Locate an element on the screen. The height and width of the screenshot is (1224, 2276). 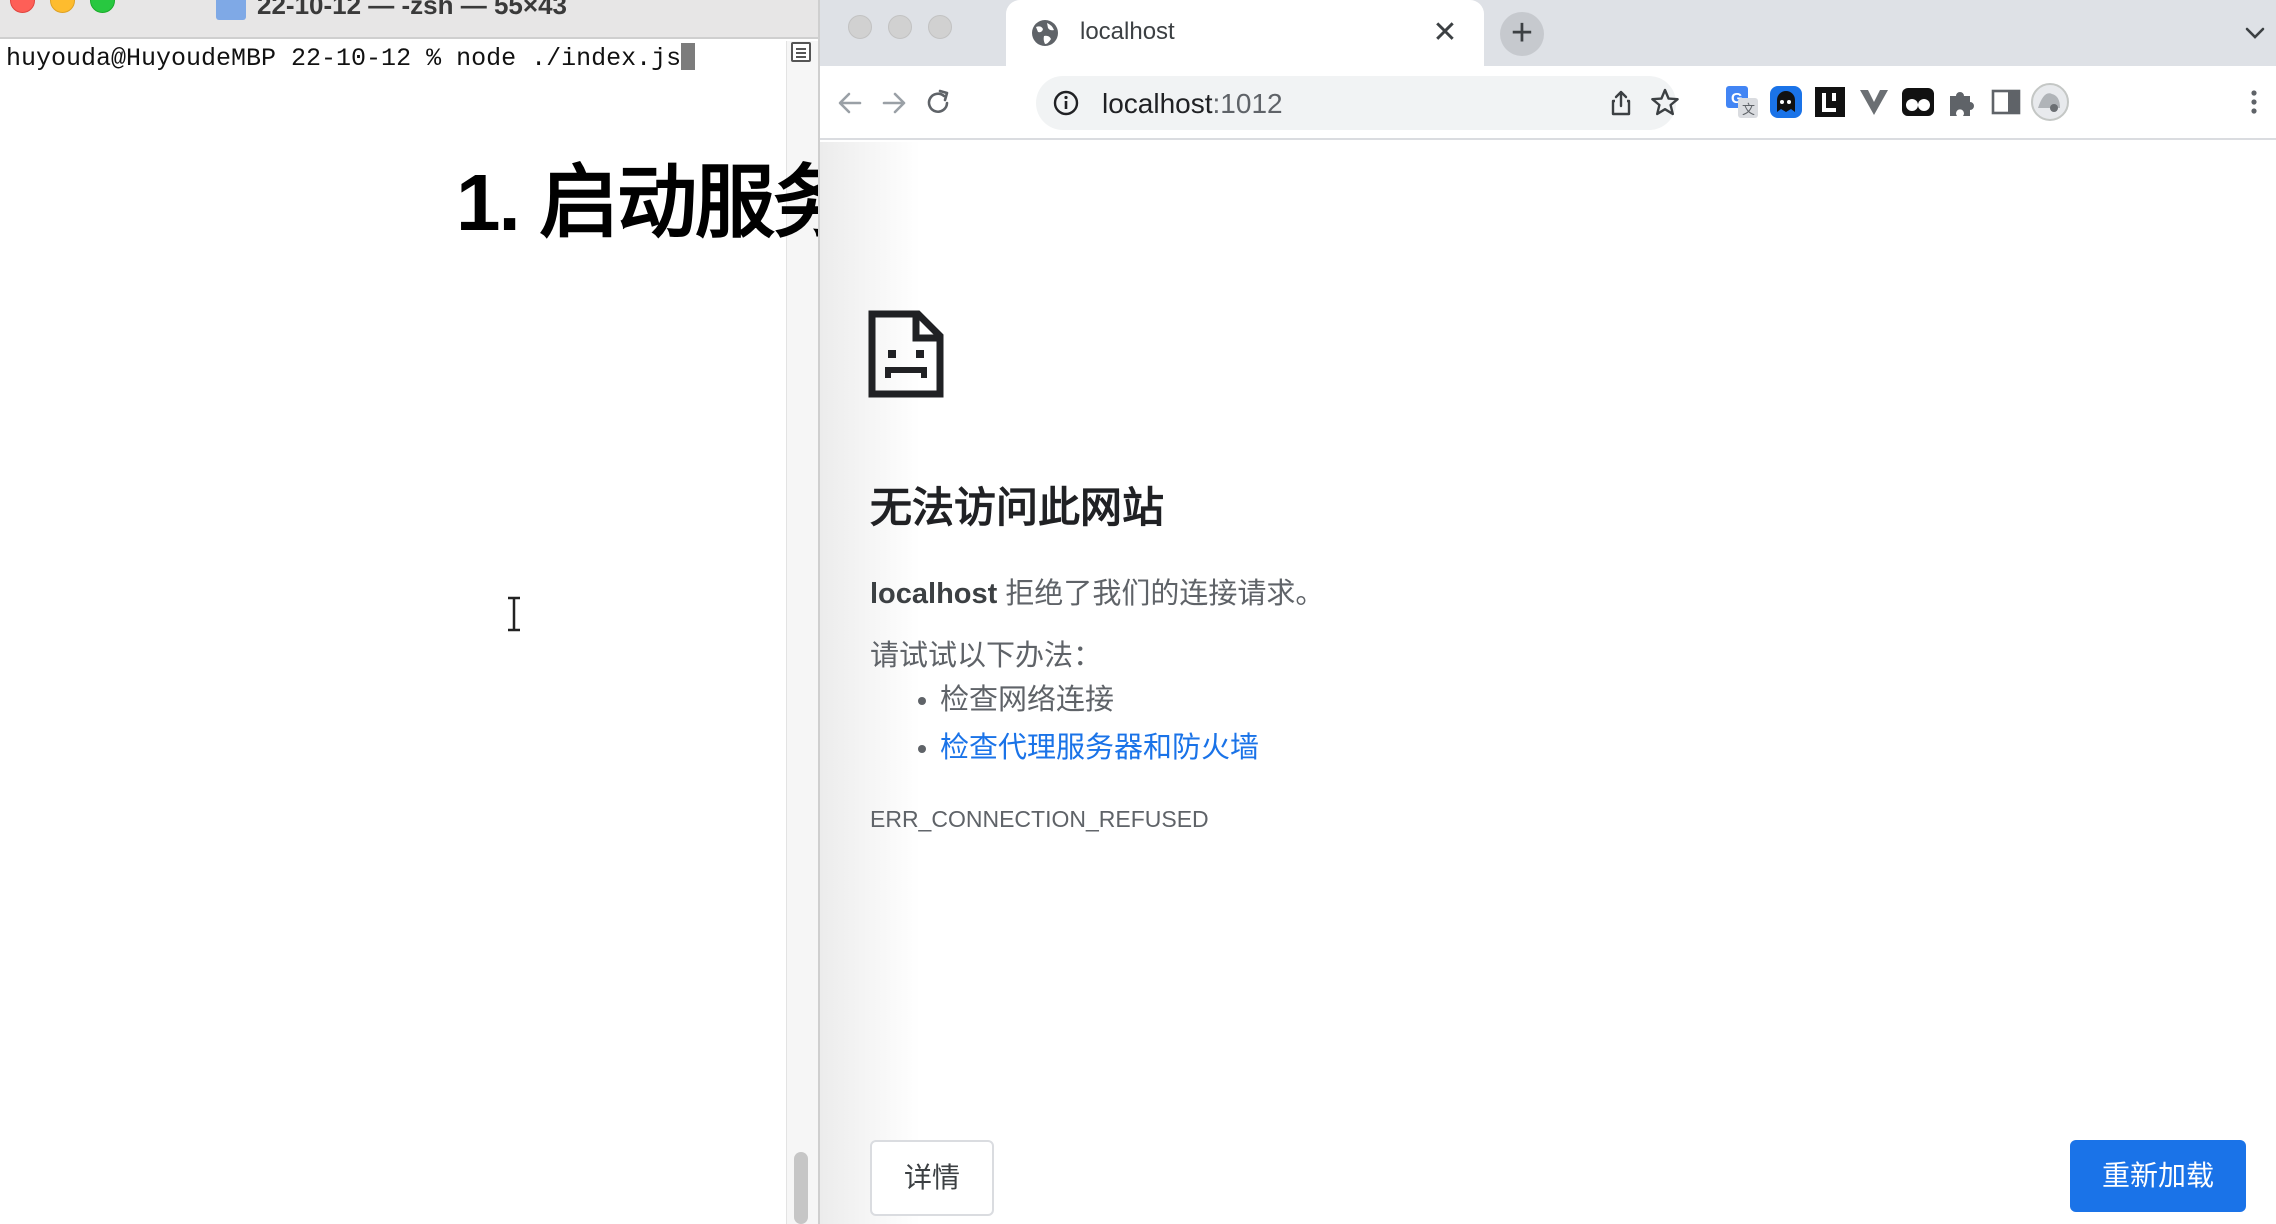
l-square-icon is located at coordinates (1830, 102).